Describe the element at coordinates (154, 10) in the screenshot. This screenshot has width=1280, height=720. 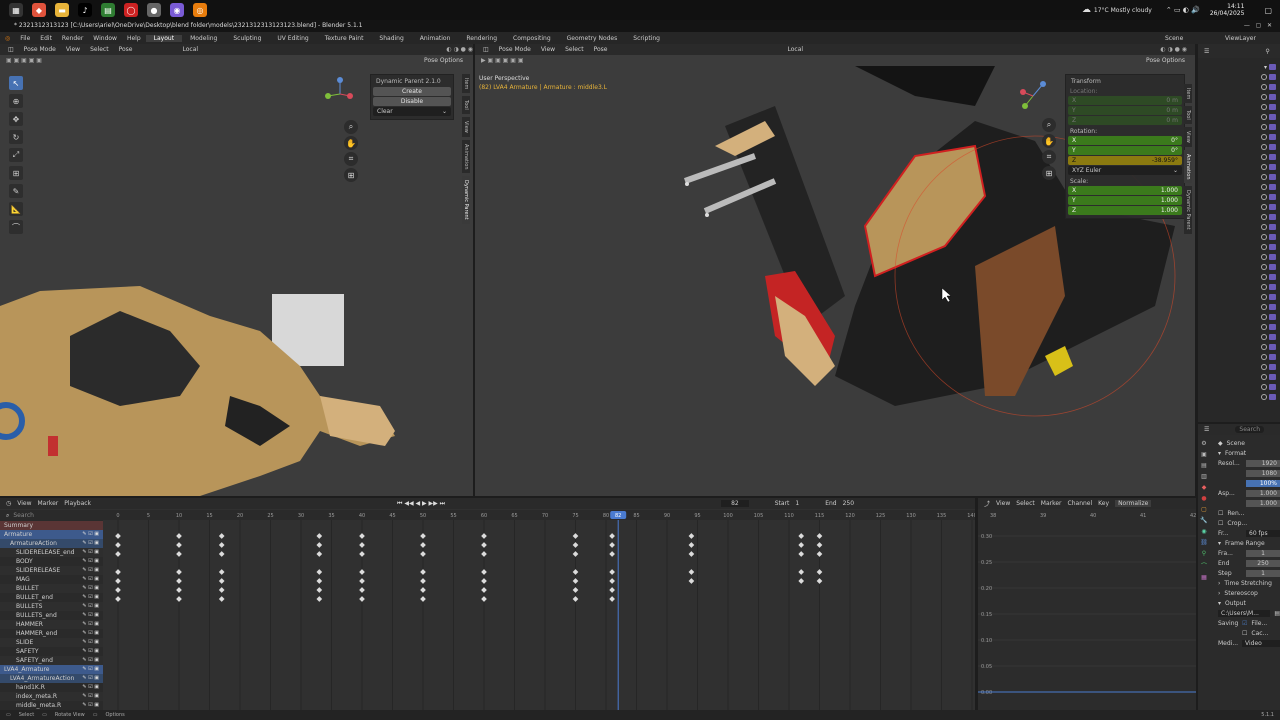
I see `chrome-icon: ●` at that location.